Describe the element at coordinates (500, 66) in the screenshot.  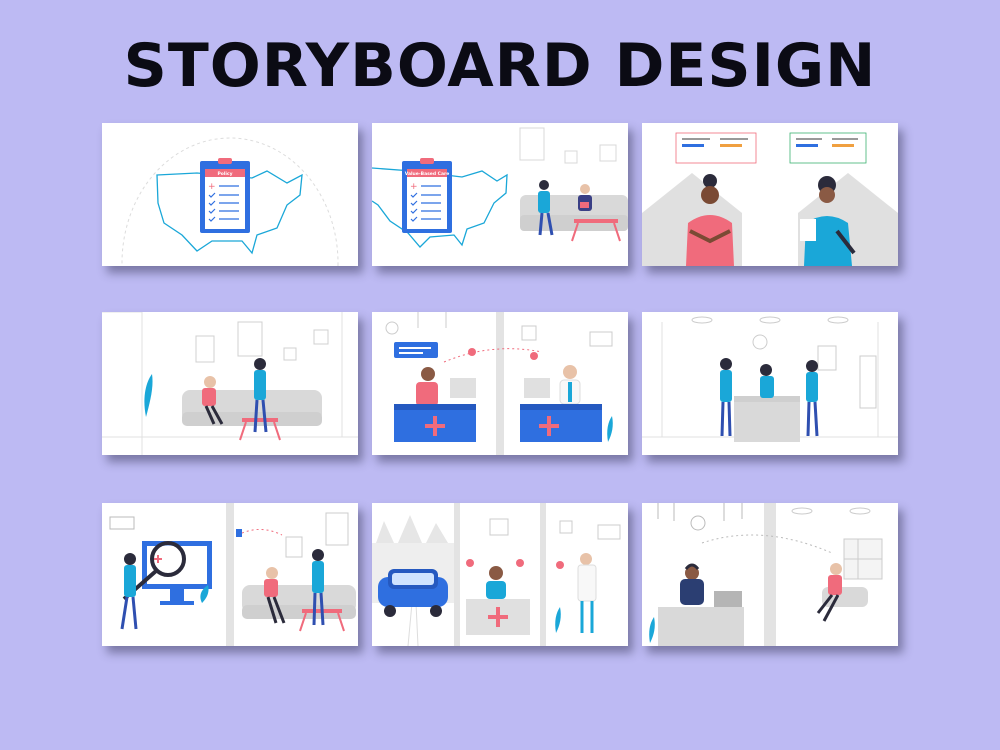
I see `page-title: STORYBOARD DESIGN` at that location.